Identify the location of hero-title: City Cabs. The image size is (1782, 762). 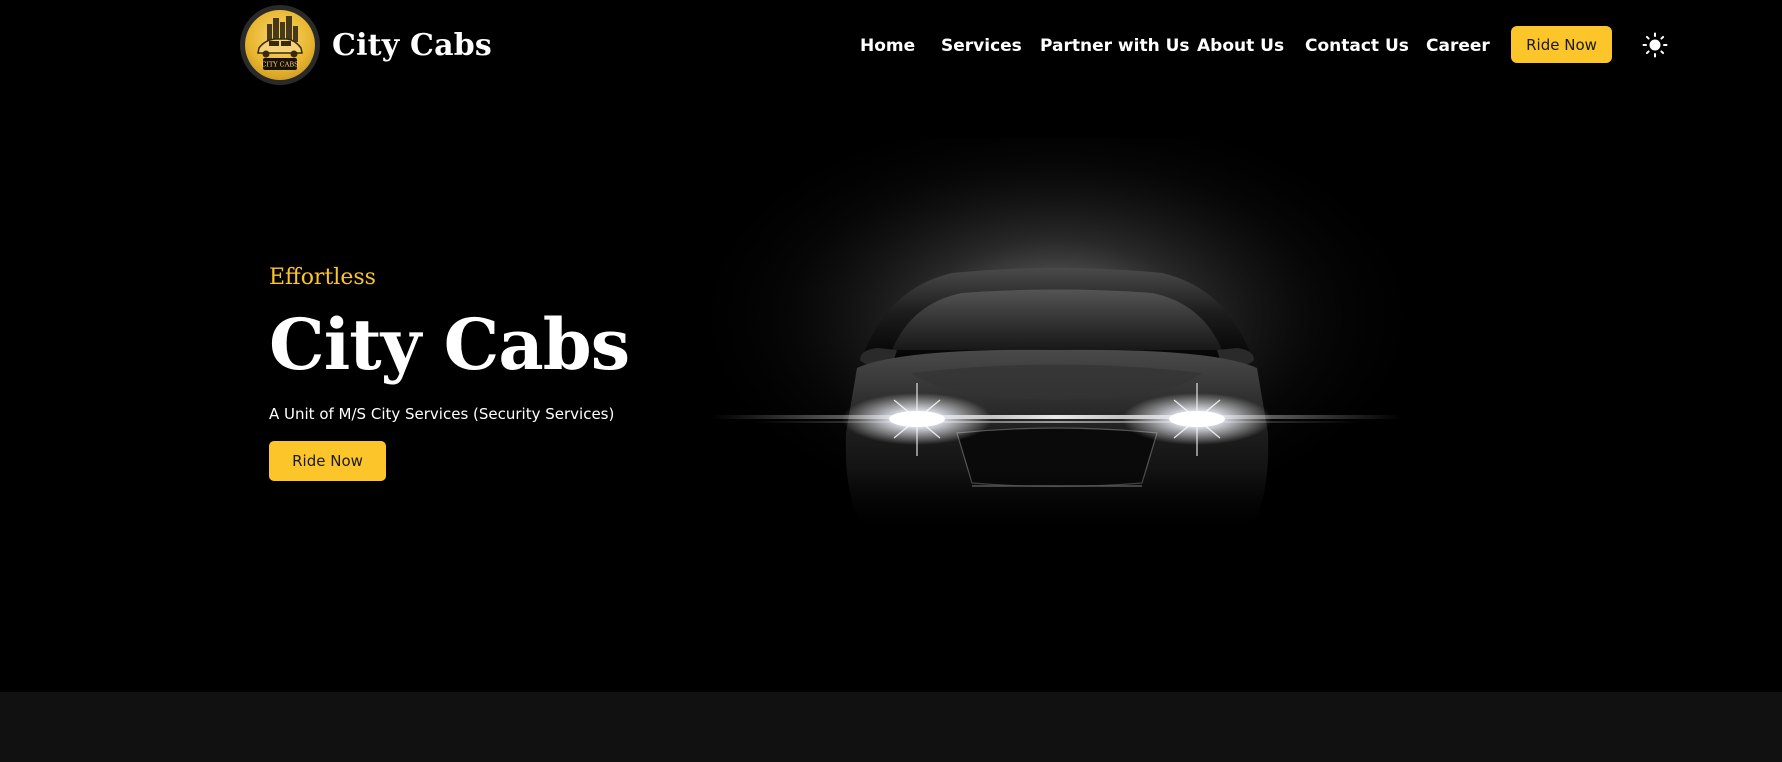
(449, 344).